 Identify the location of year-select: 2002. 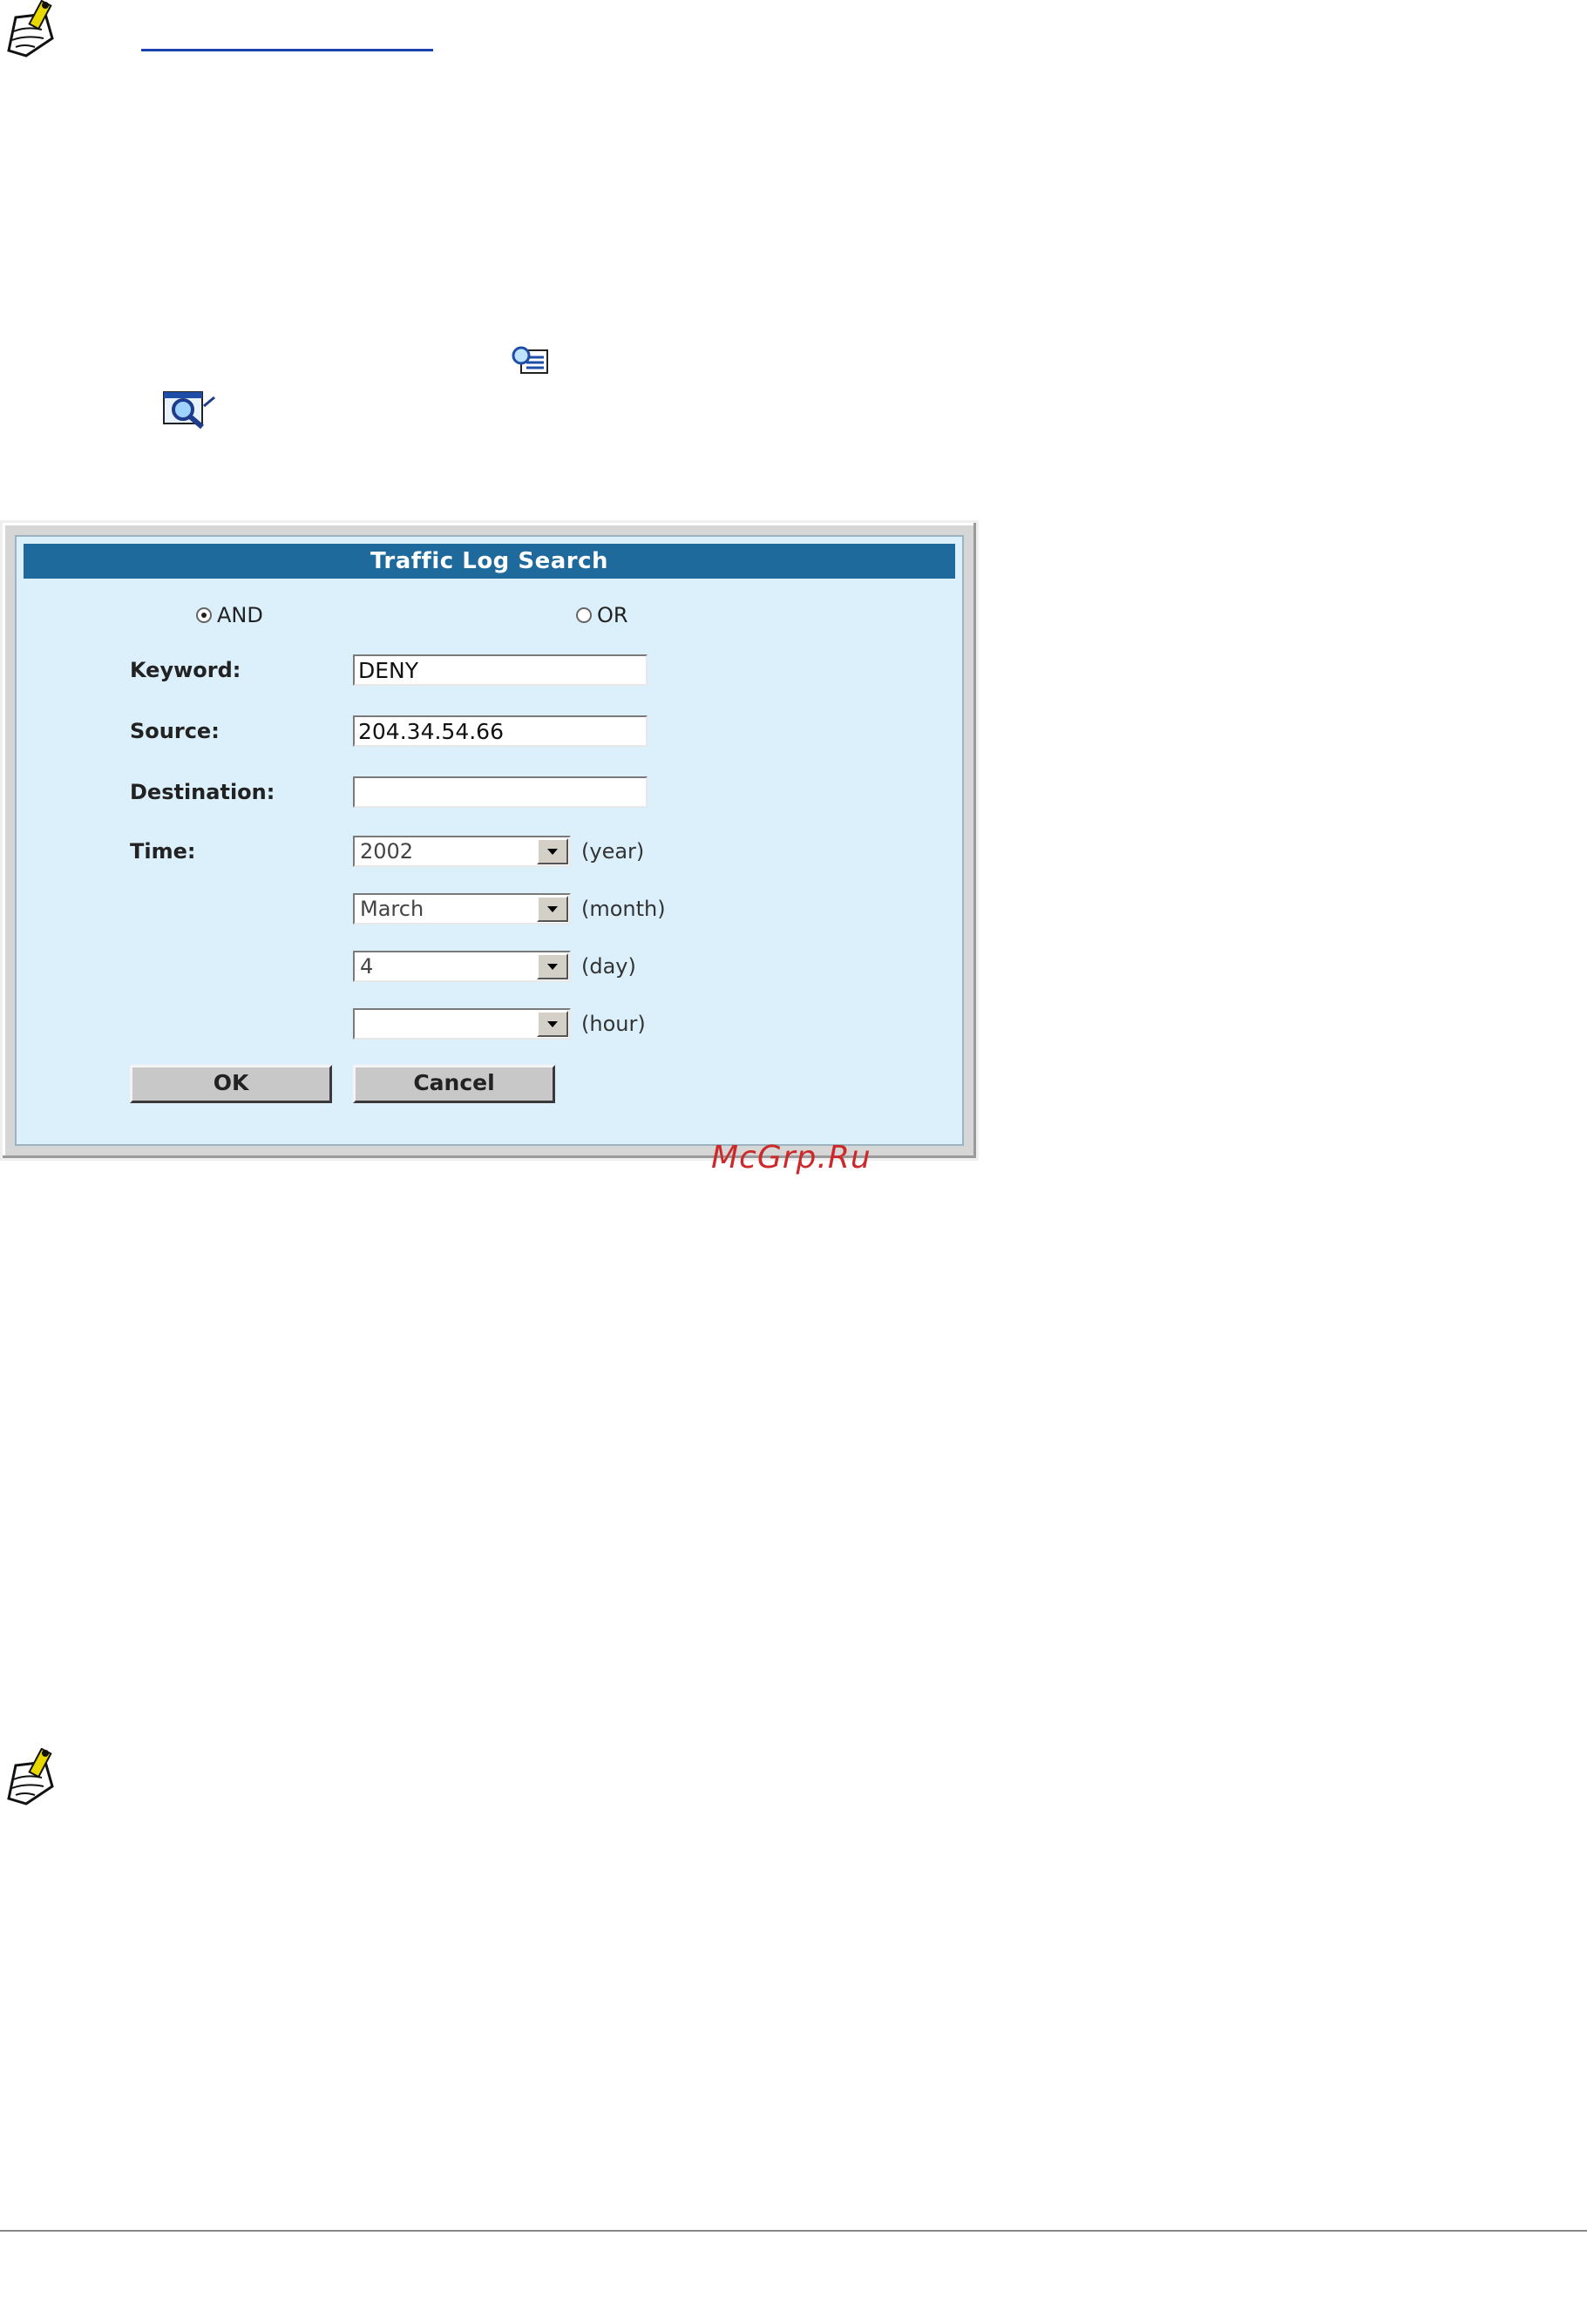
(462, 852).